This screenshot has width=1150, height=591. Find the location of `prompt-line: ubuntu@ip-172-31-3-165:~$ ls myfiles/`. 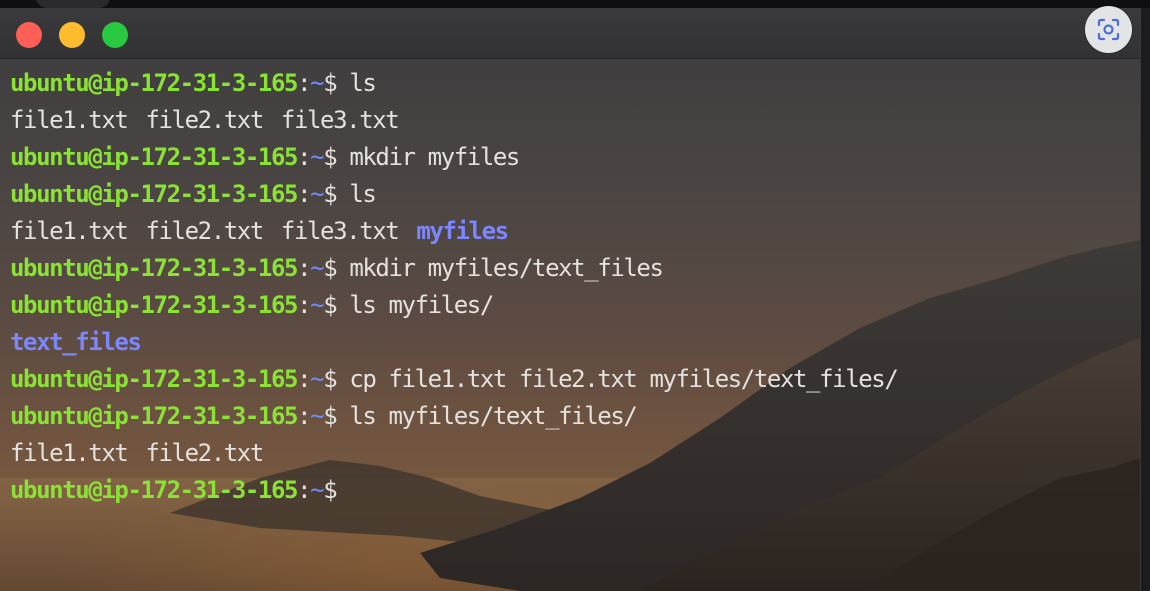

prompt-line: ubuntu@ip-172-31-3-165:~$ ls myfiles/ is located at coordinates (570, 305).